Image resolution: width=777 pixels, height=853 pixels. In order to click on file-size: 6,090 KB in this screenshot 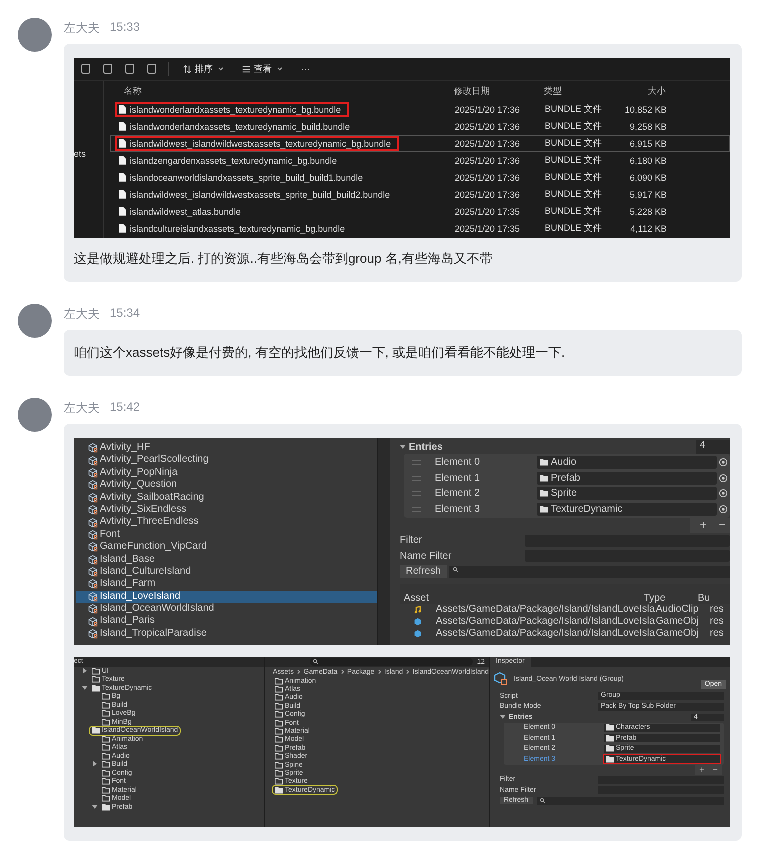, I will do `click(647, 177)`.